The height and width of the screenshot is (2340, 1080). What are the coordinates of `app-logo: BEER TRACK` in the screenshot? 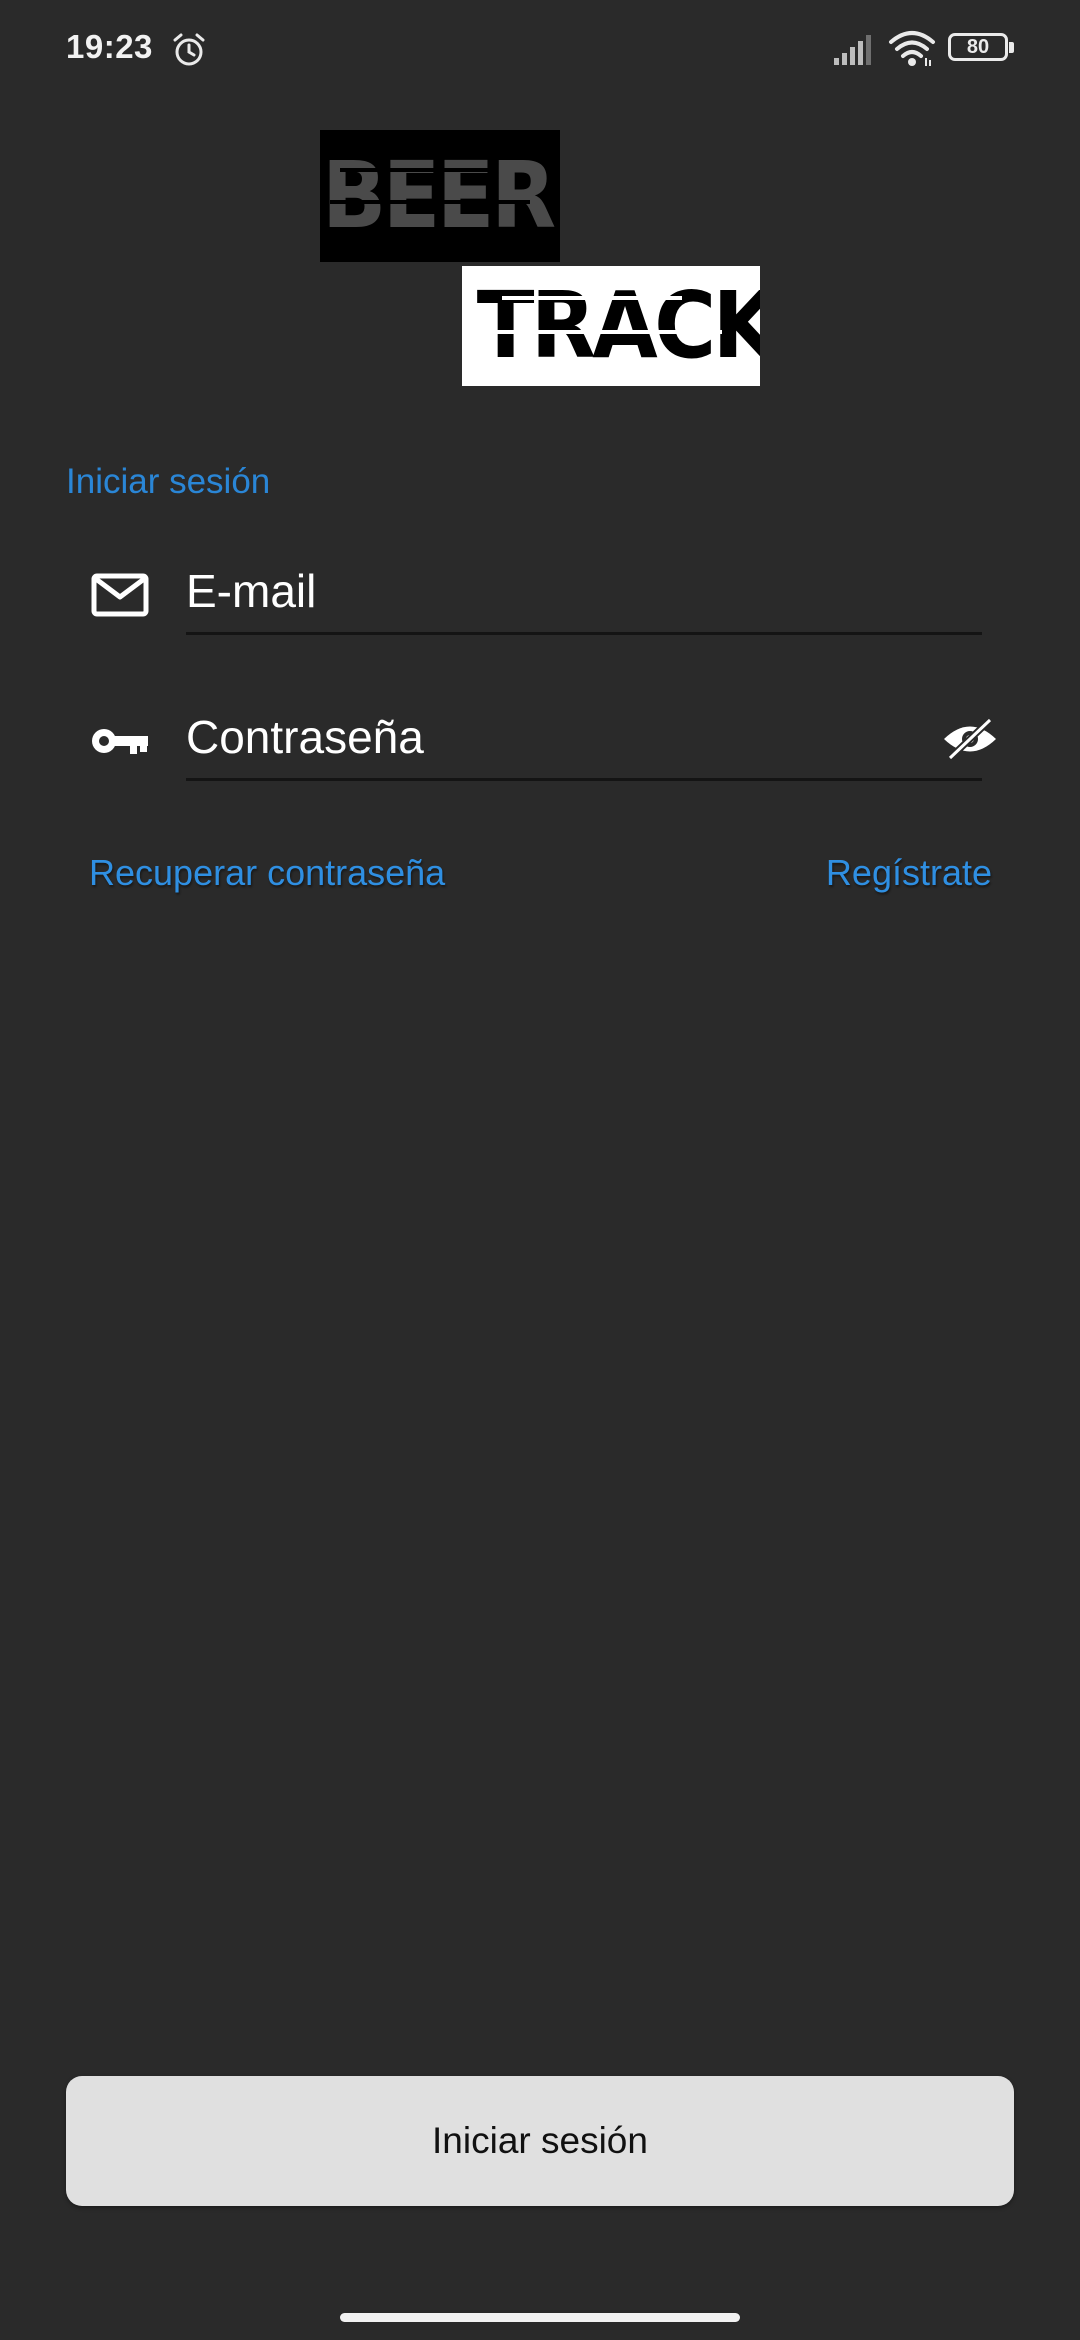 It's located at (540, 258).